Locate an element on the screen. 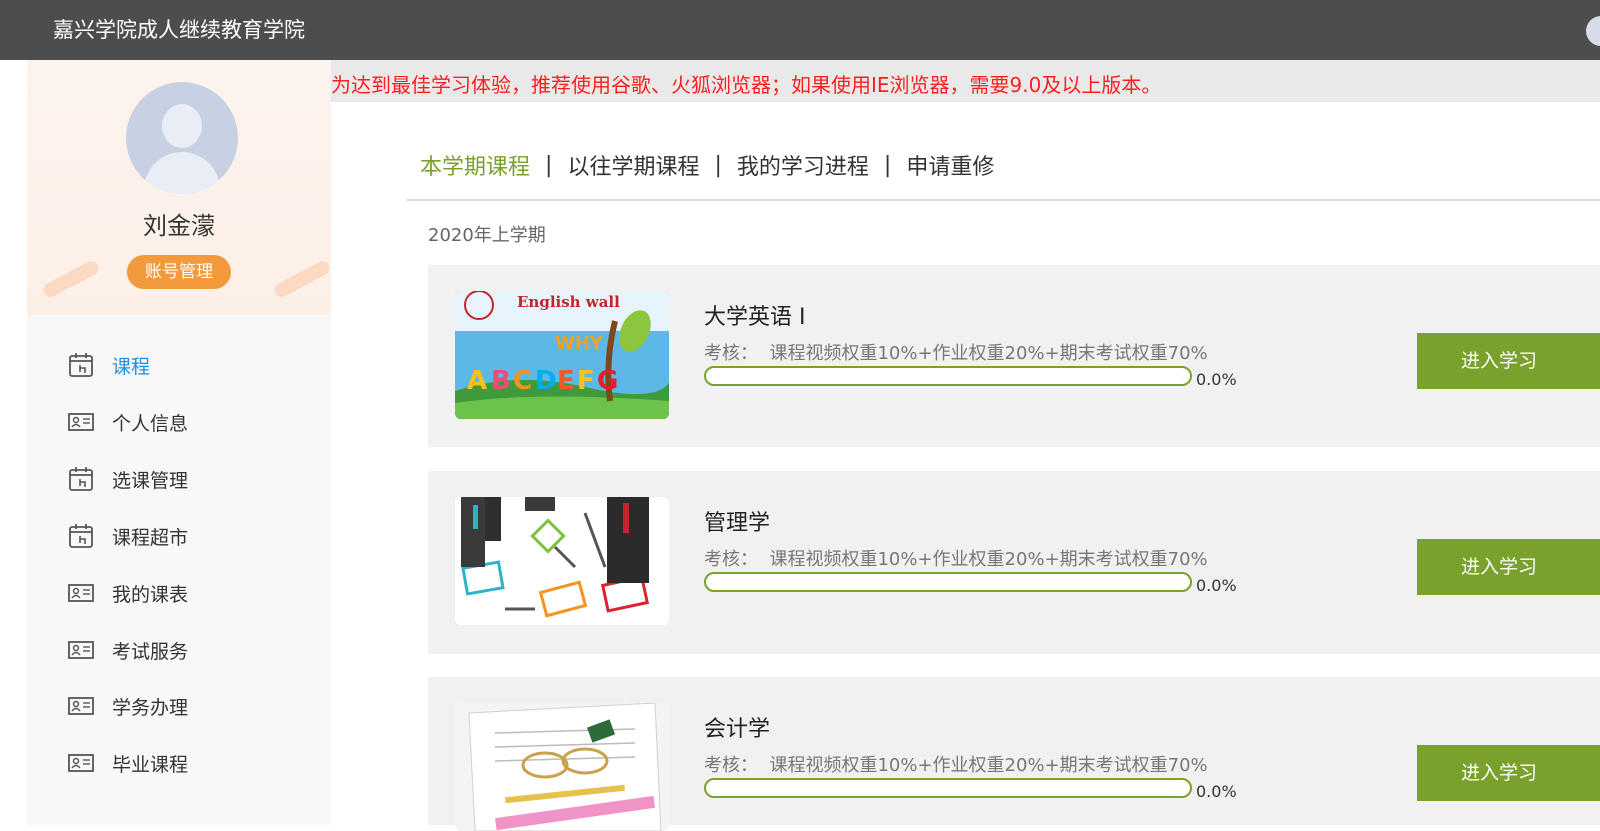 The width and height of the screenshot is (1600, 831). svg-text: B is located at coordinates (501, 381).